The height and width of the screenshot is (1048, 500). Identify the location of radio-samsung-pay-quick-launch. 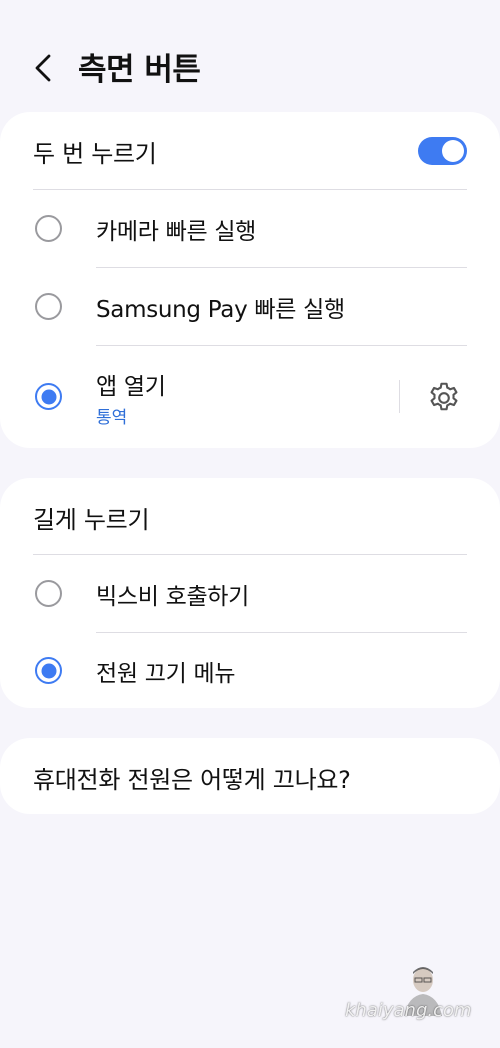
(48, 306).